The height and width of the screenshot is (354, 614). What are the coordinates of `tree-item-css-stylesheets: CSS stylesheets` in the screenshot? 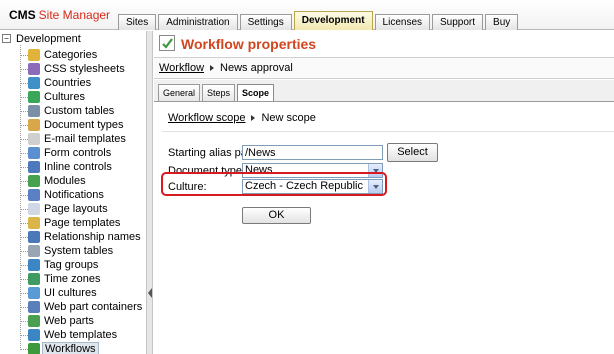 It's located at (73, 69).